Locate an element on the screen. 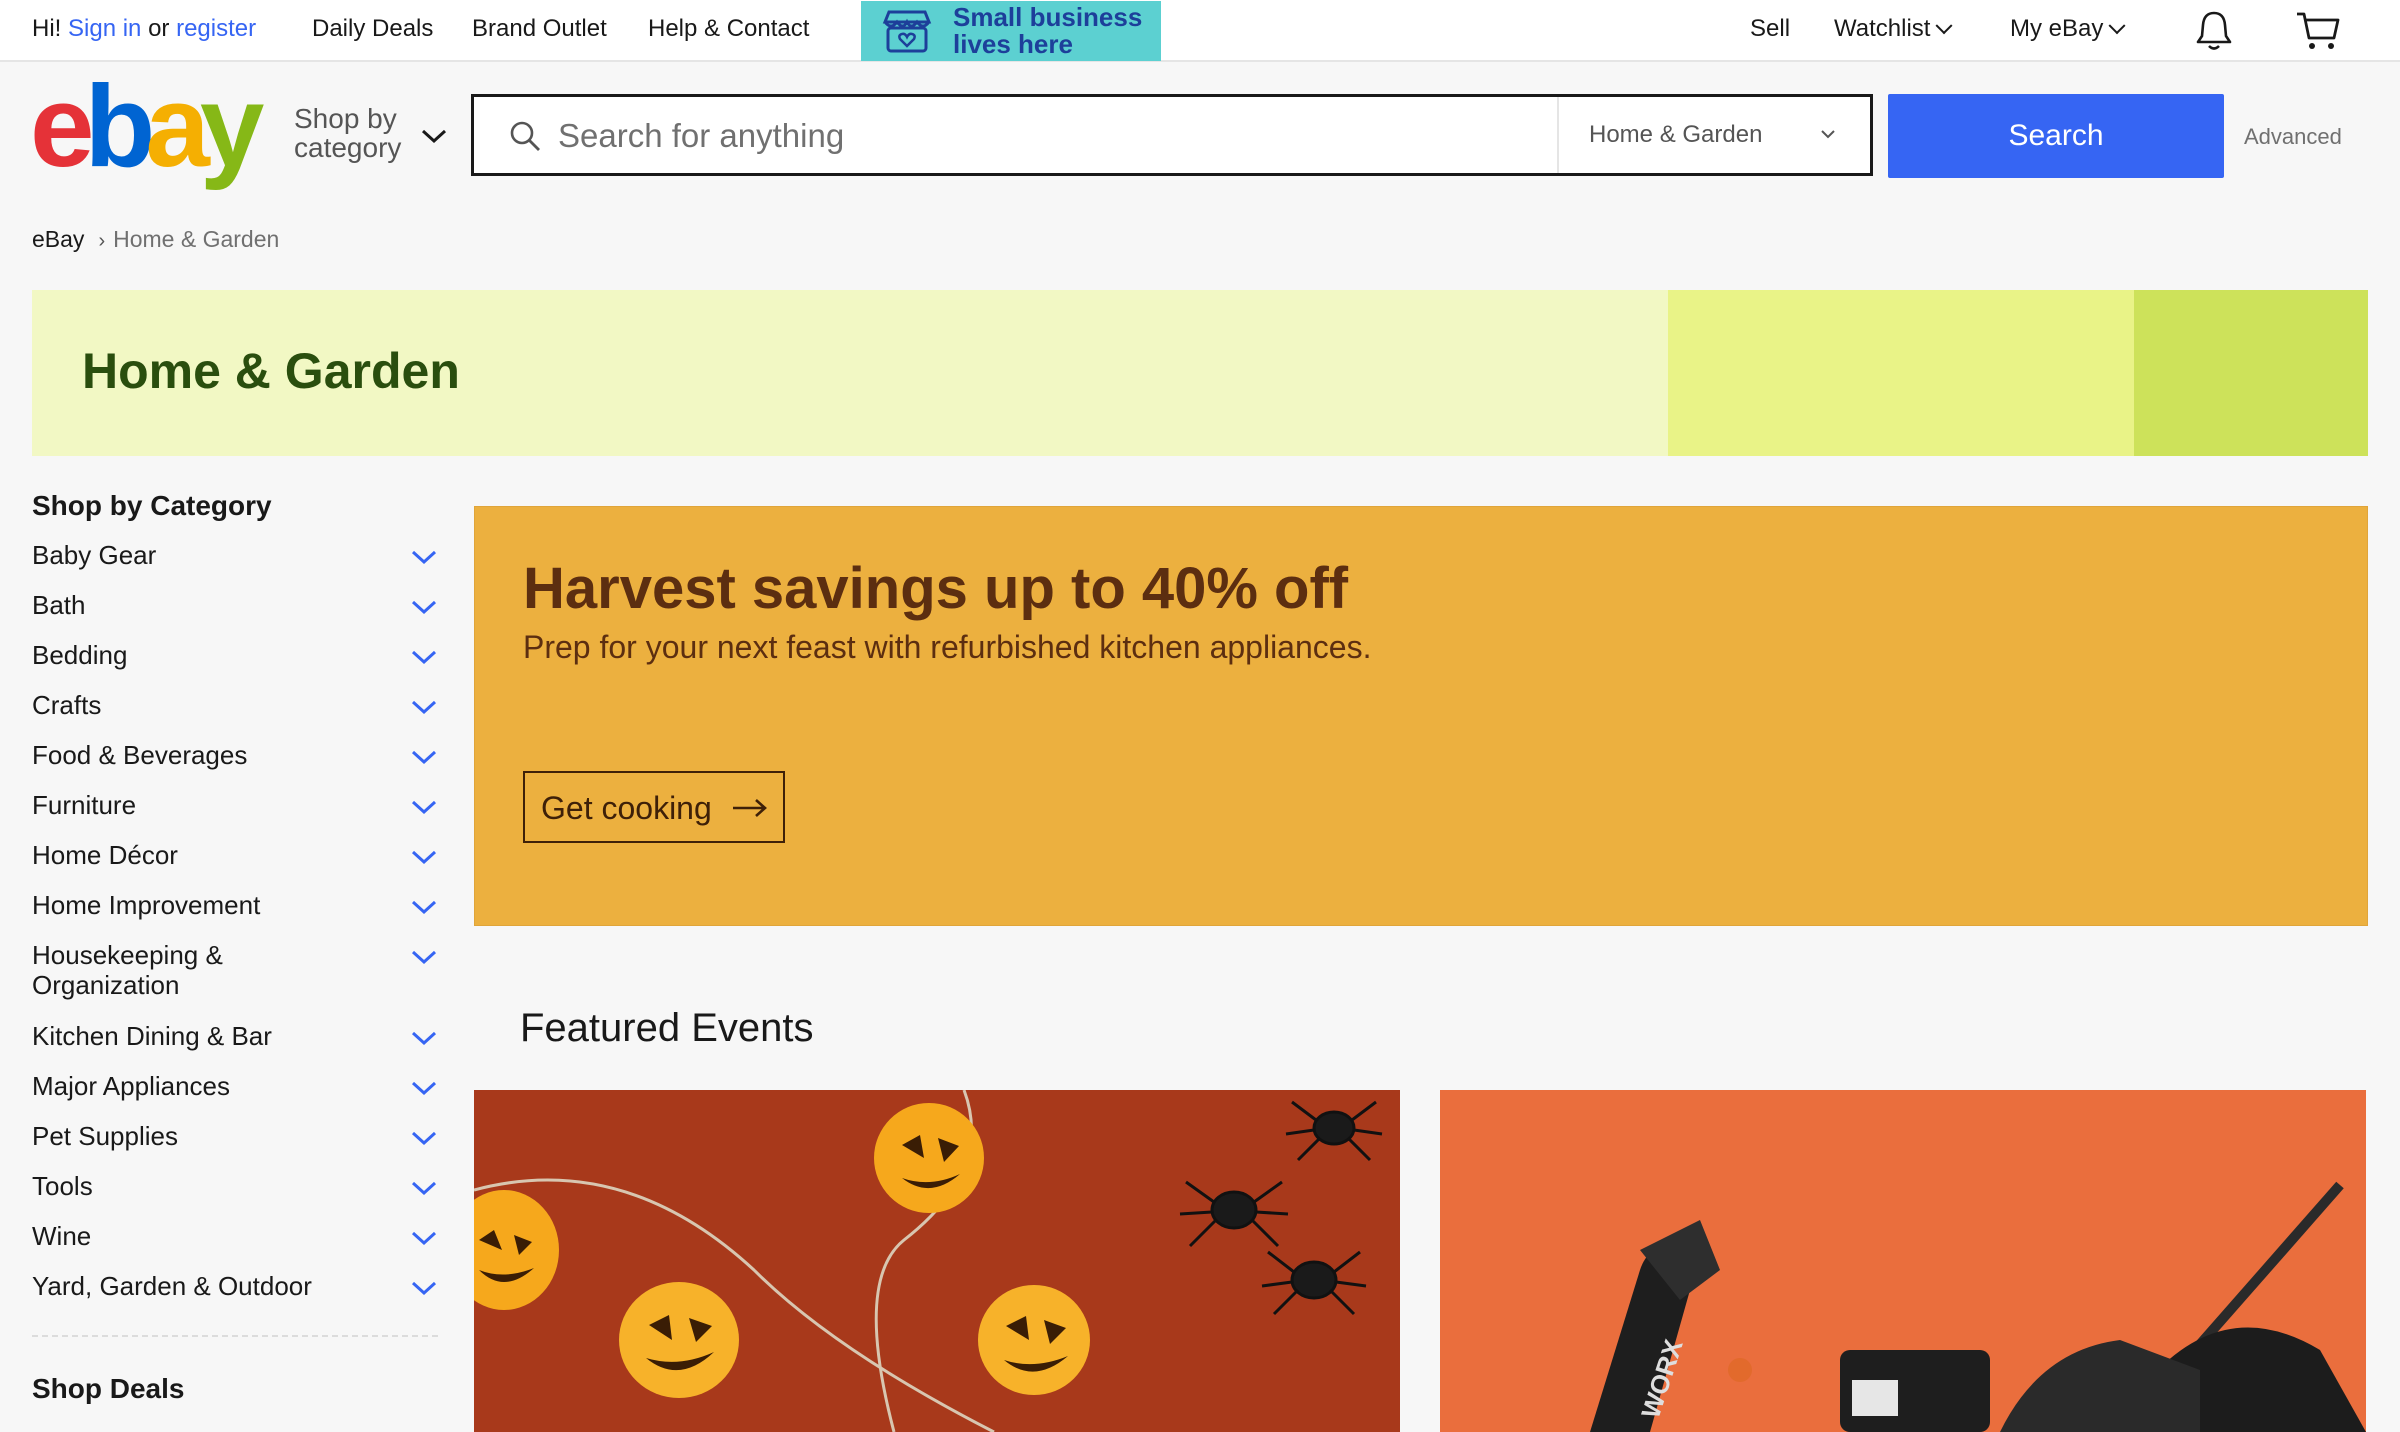 The image size is (2400, 1432). sidebar-item: Yard, Garden & Outdoor is located at coordinates (237, 1292).